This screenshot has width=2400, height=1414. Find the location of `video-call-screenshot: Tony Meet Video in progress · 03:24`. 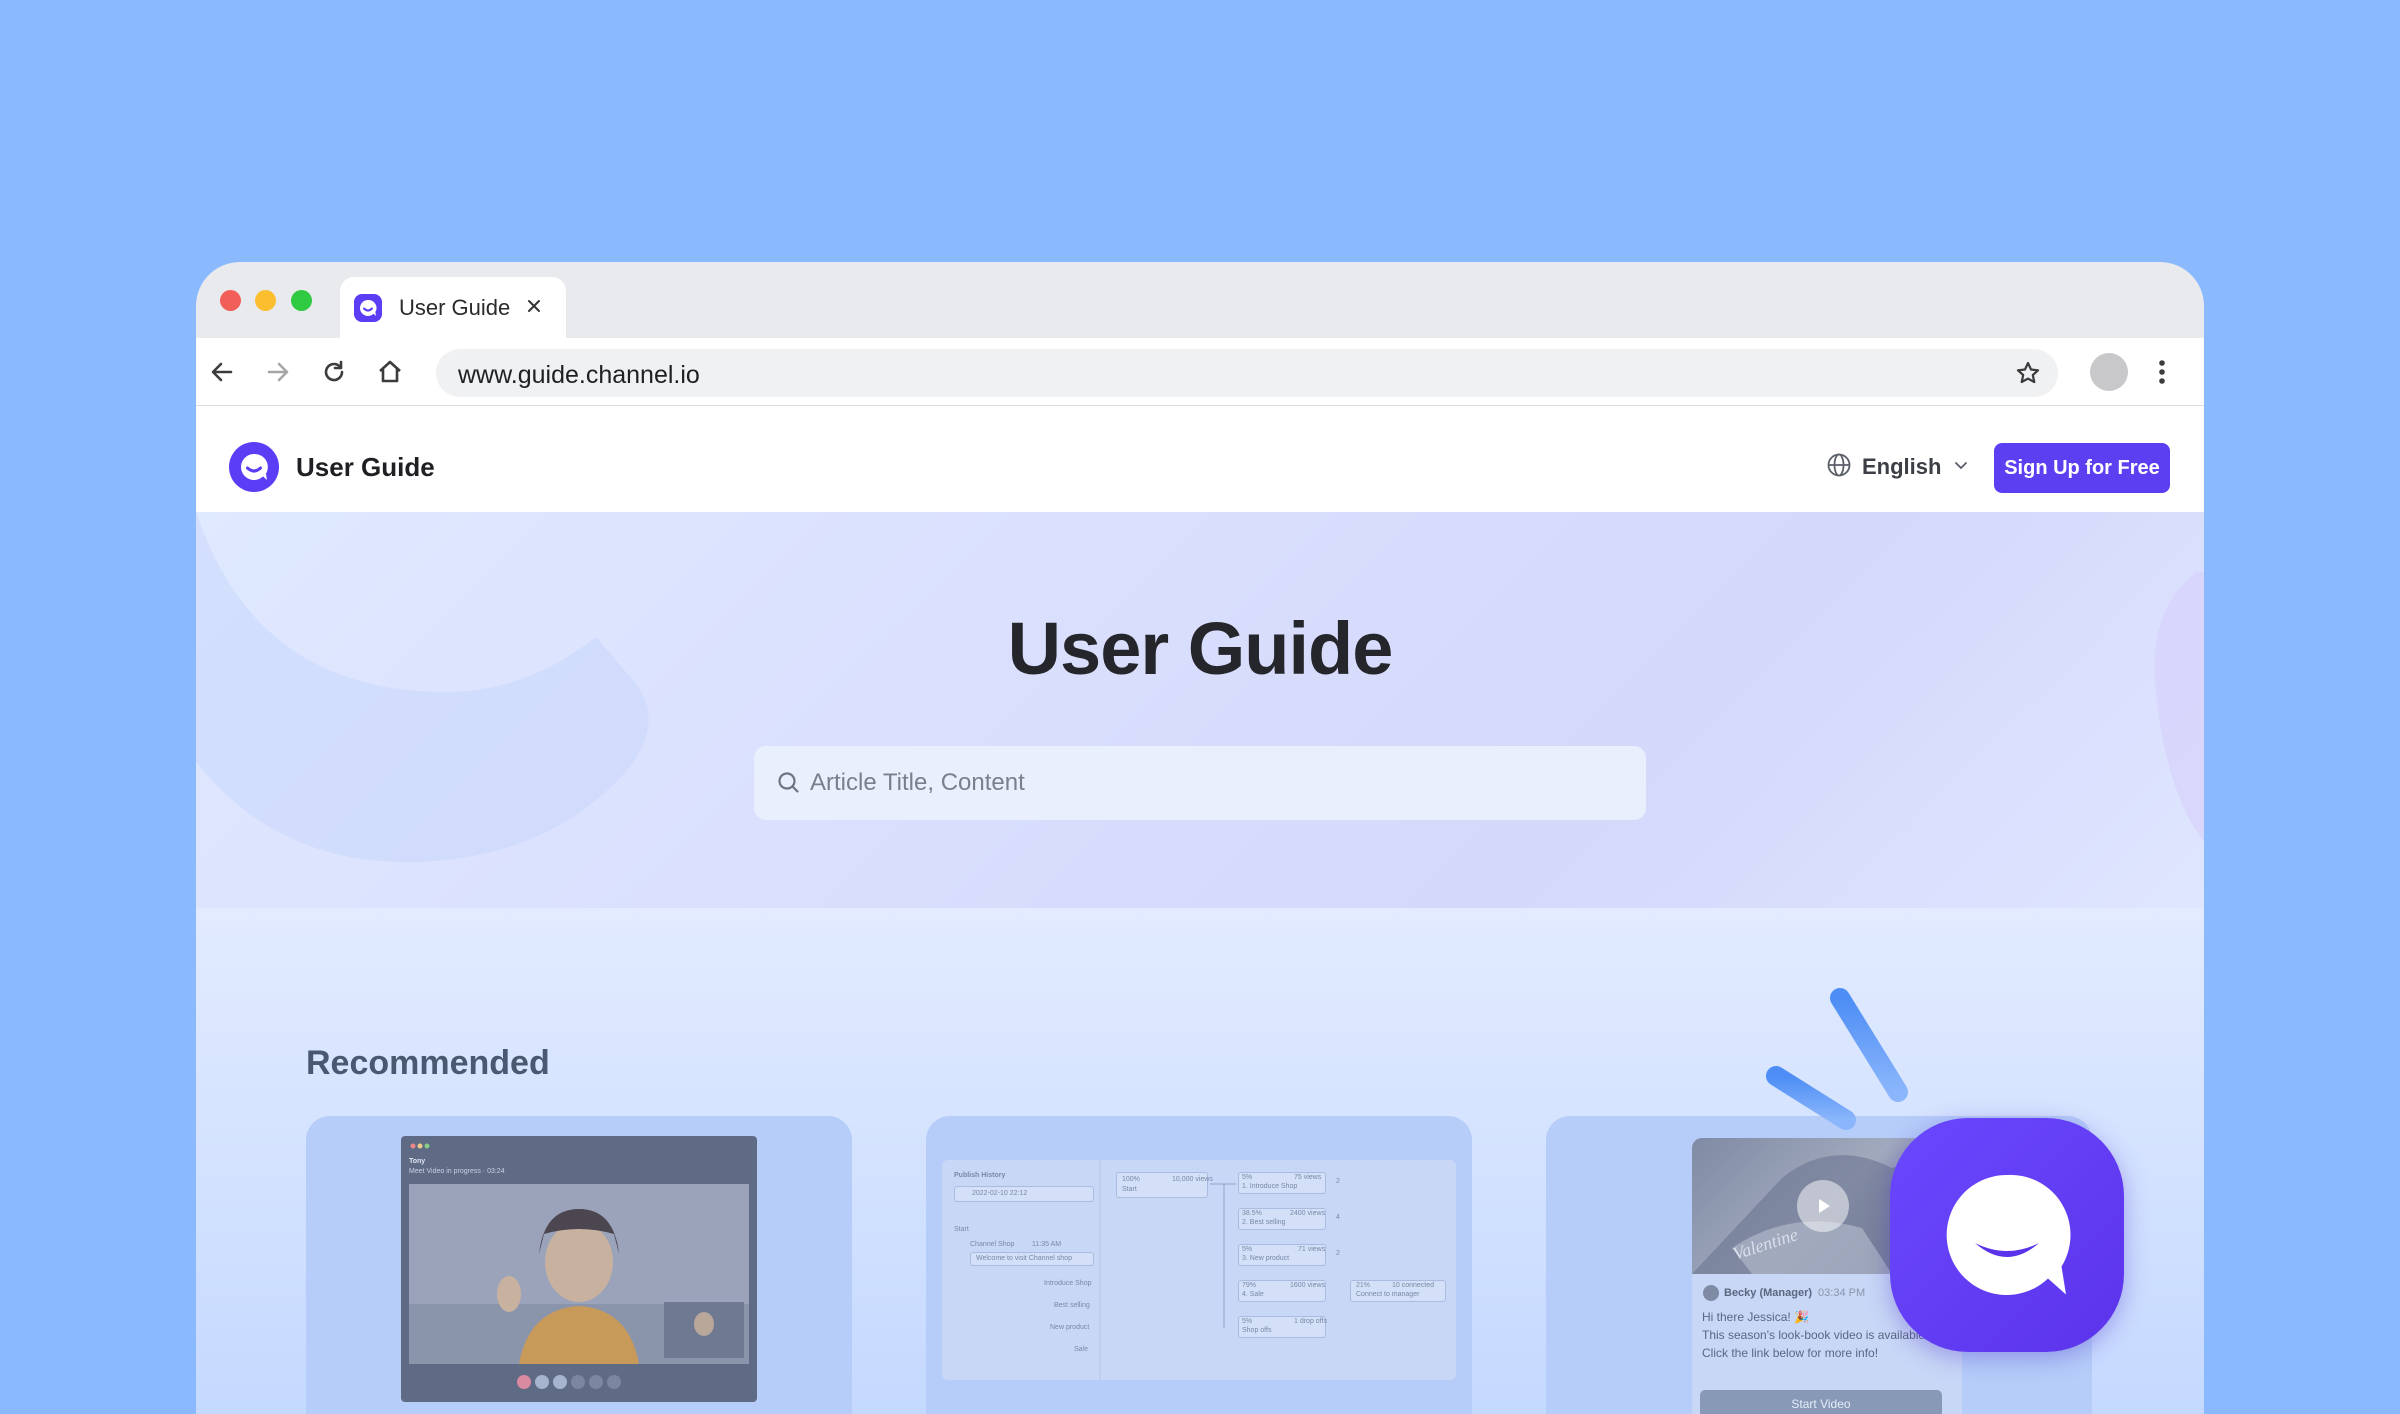

video-call-screenshot: Tony Meet Video in progress · 03:24 is located at coordinates (579, 1269).